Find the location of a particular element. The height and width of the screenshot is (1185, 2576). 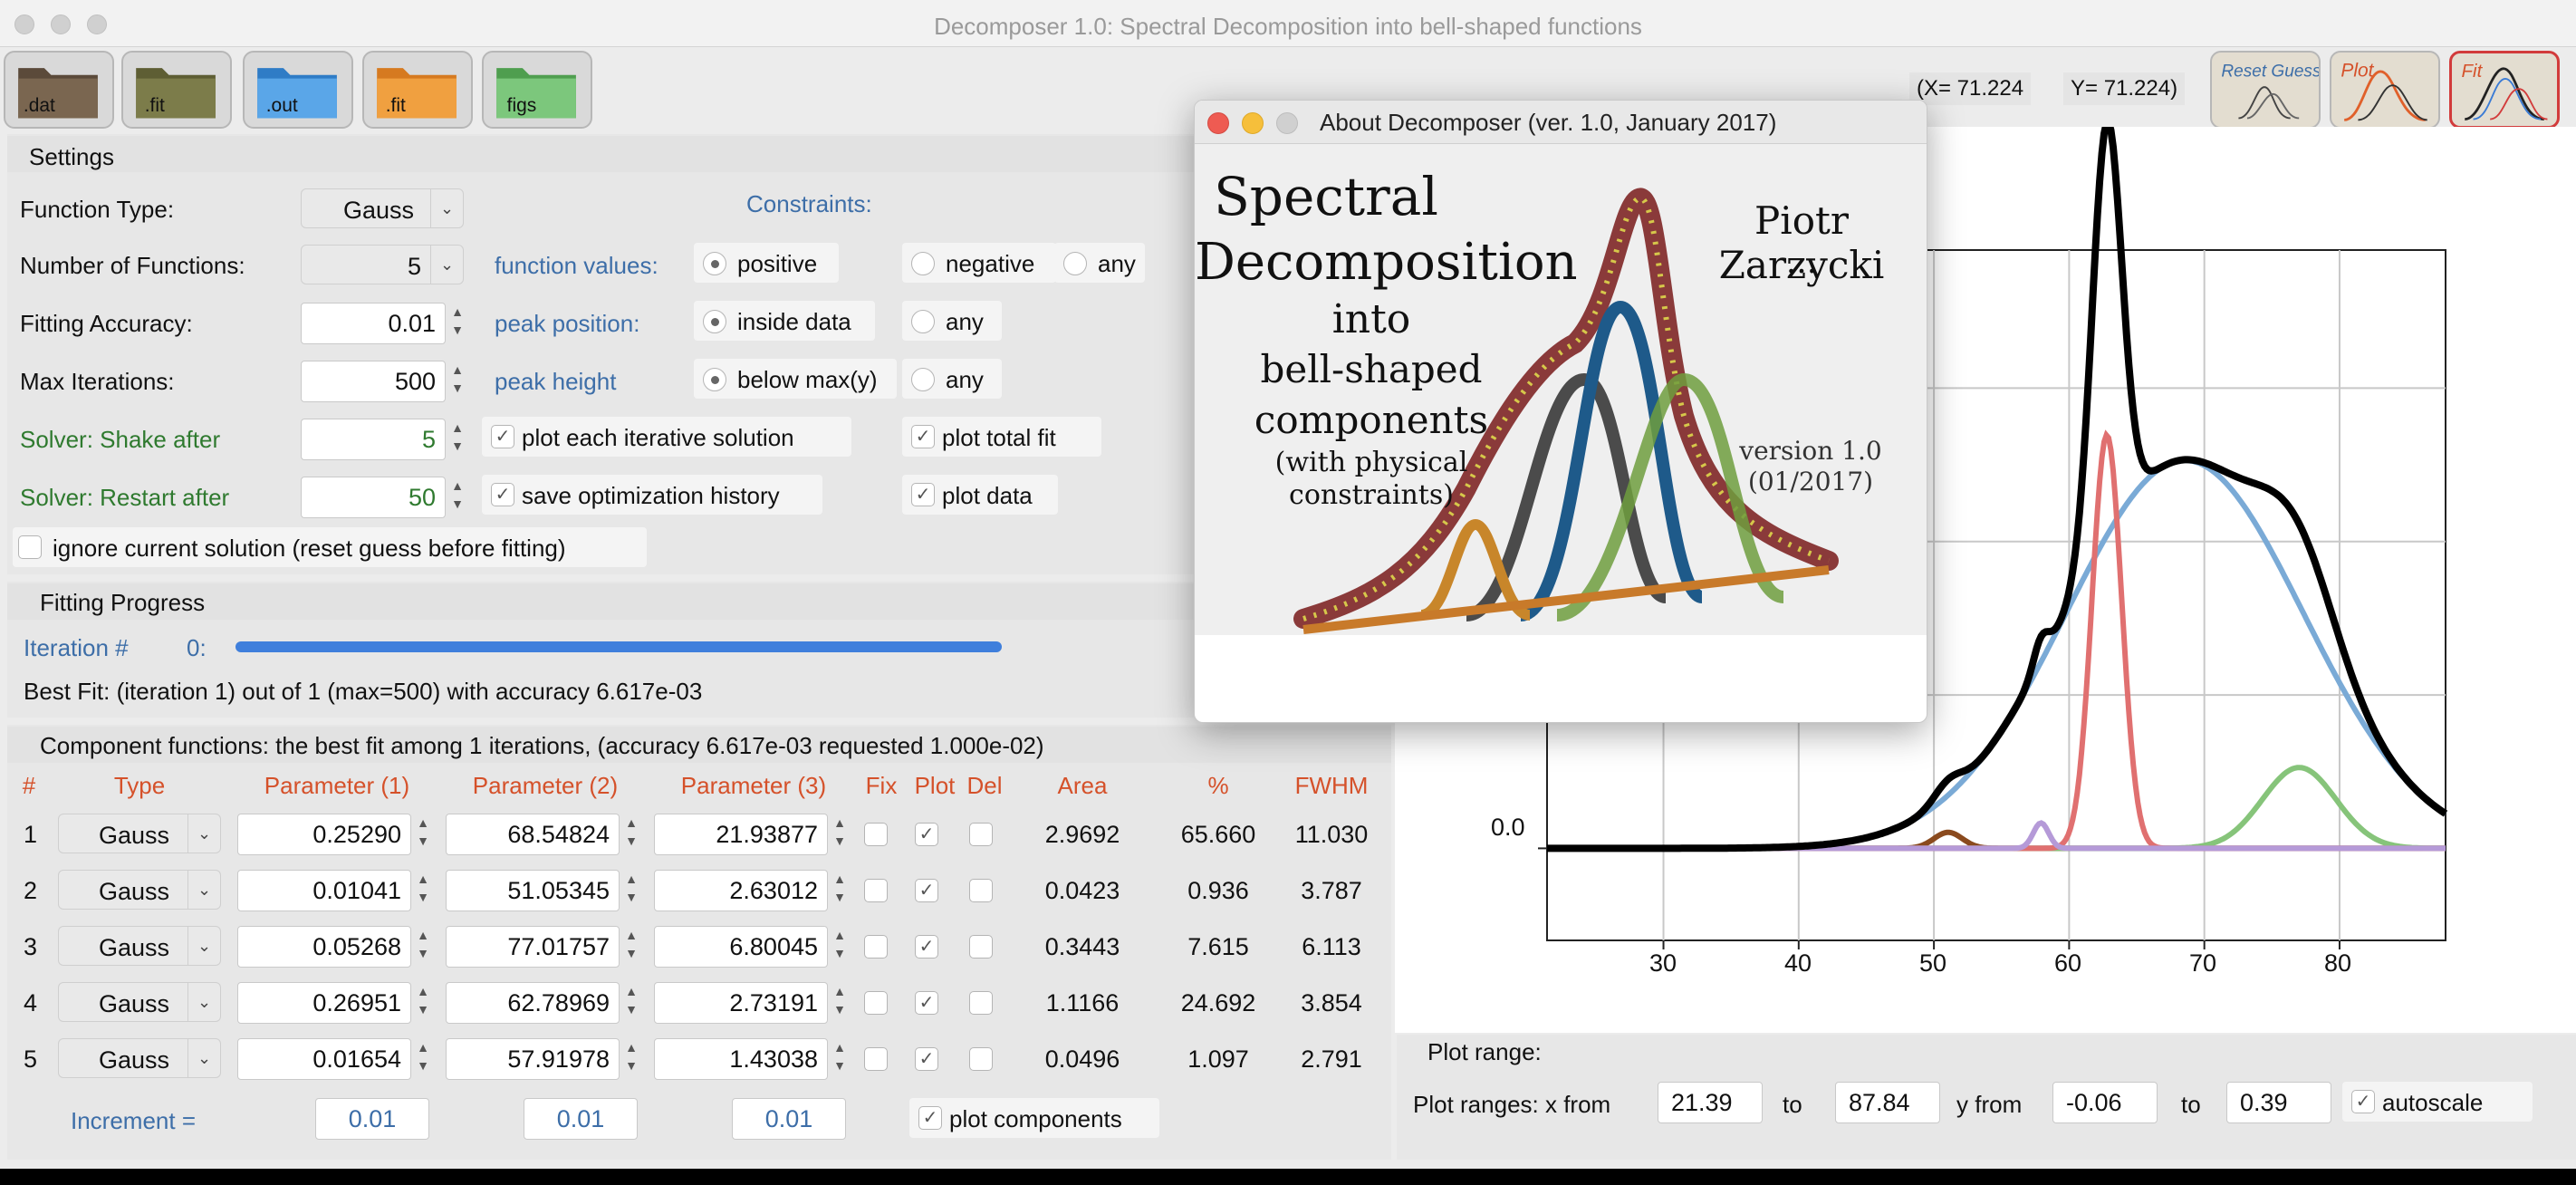

plot-components-checkbox: ✓ plot components is located at coordinates (1034, 1118).